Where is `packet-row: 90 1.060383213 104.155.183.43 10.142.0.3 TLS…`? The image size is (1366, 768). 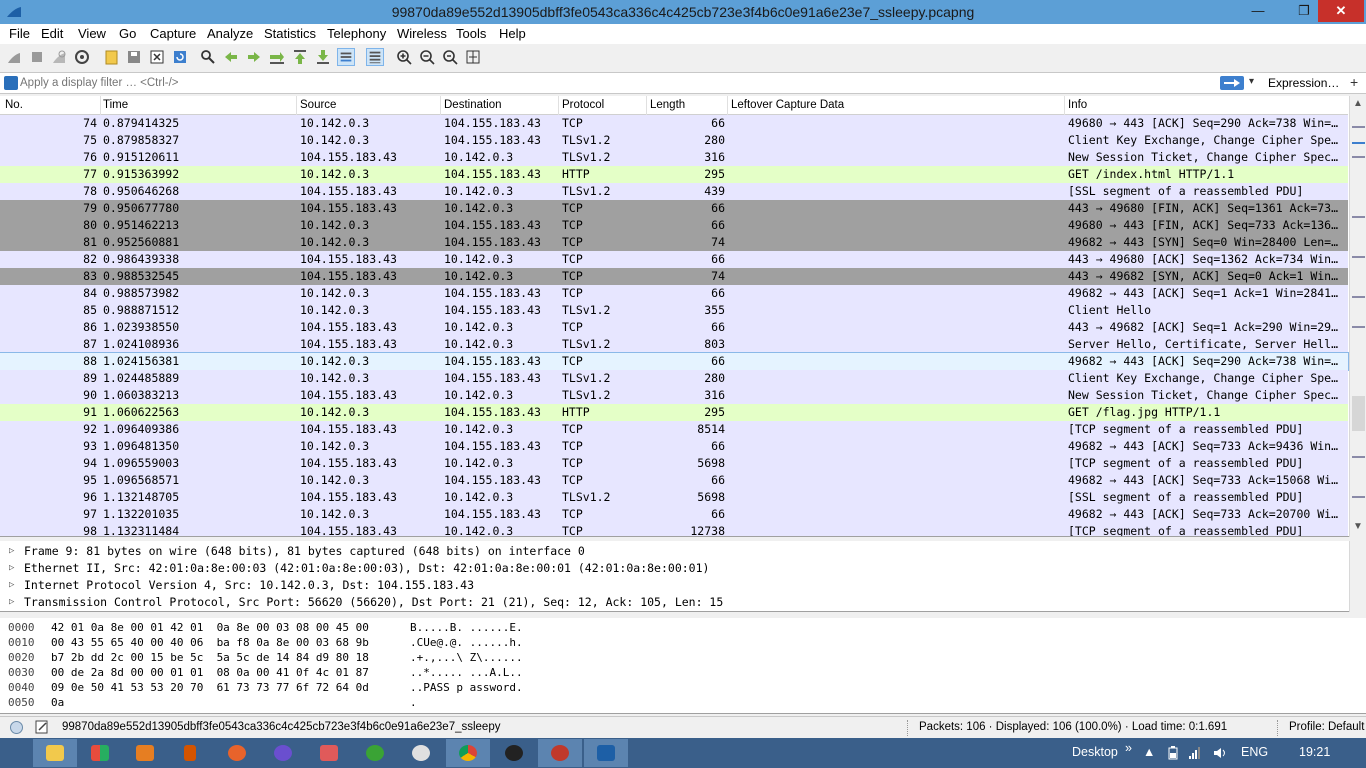 packet-row: 90 1.060383213 104.155.183.43 10.142.0.3 TLS… is located at coordinates (674, 395).